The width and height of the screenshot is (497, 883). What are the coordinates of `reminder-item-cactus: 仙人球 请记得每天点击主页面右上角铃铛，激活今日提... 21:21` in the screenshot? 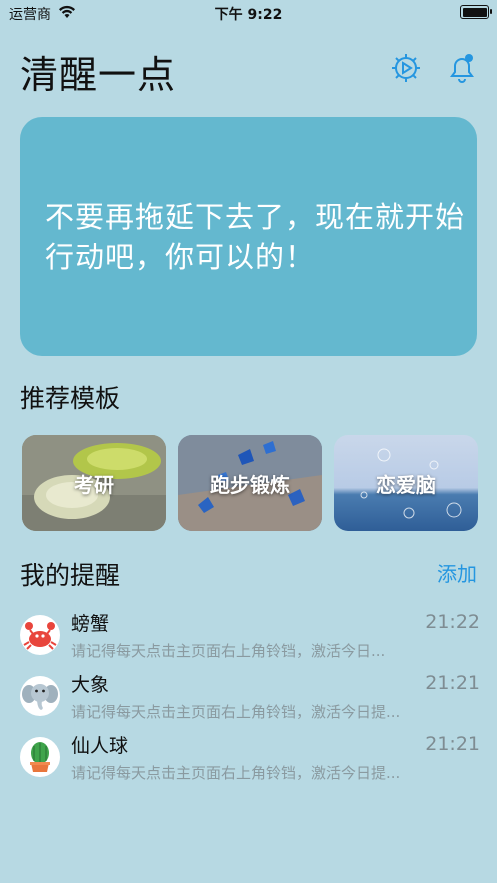 It's located at (250, 761).